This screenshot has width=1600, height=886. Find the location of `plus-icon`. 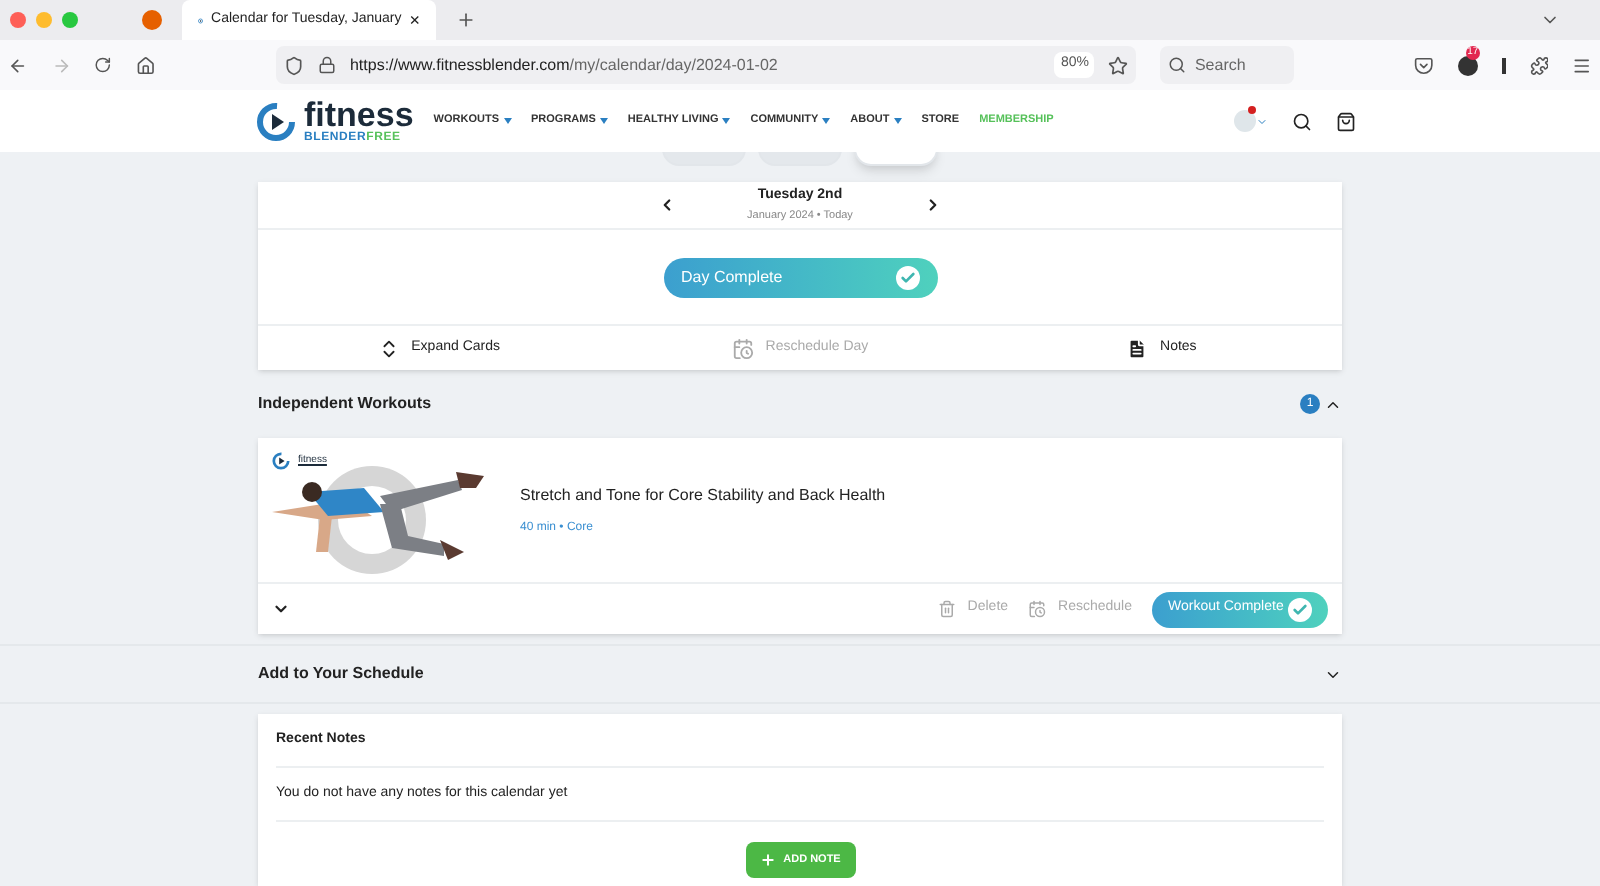

plus-icon is located at coordinates (767, 860).